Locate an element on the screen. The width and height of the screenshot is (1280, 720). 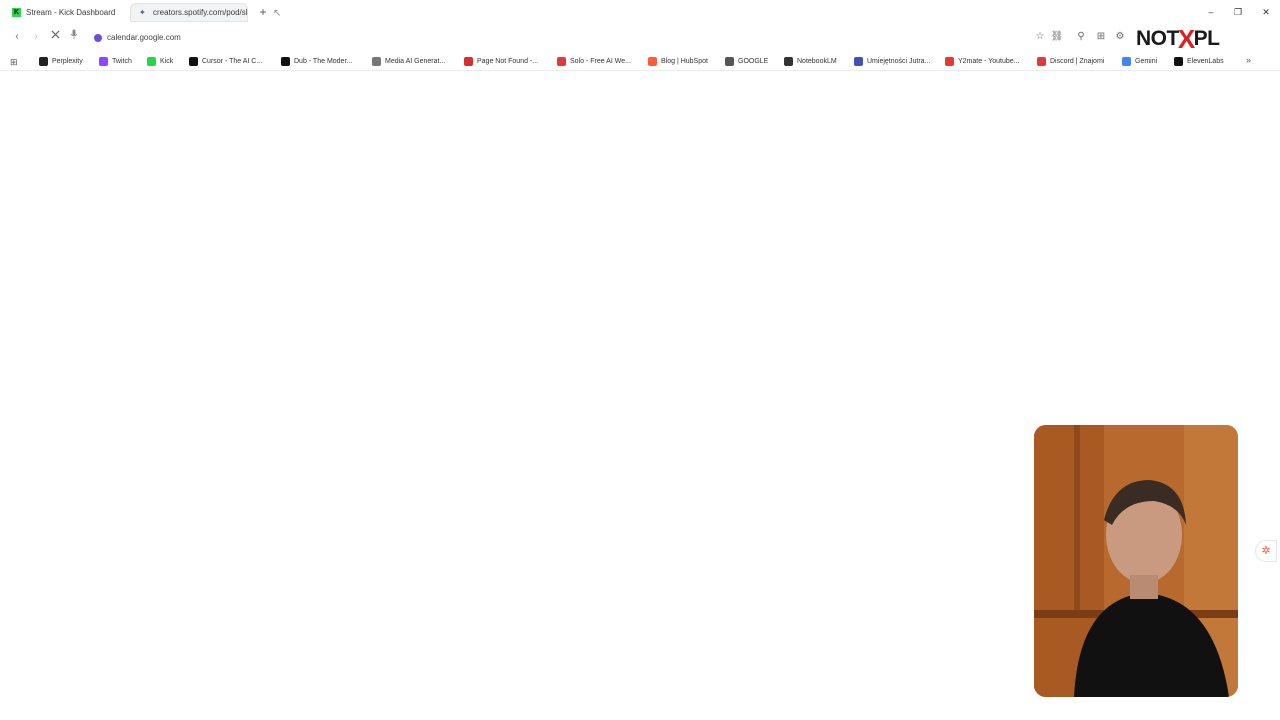
address-bar: calendar.google.com is located at coordinates (540, 37).